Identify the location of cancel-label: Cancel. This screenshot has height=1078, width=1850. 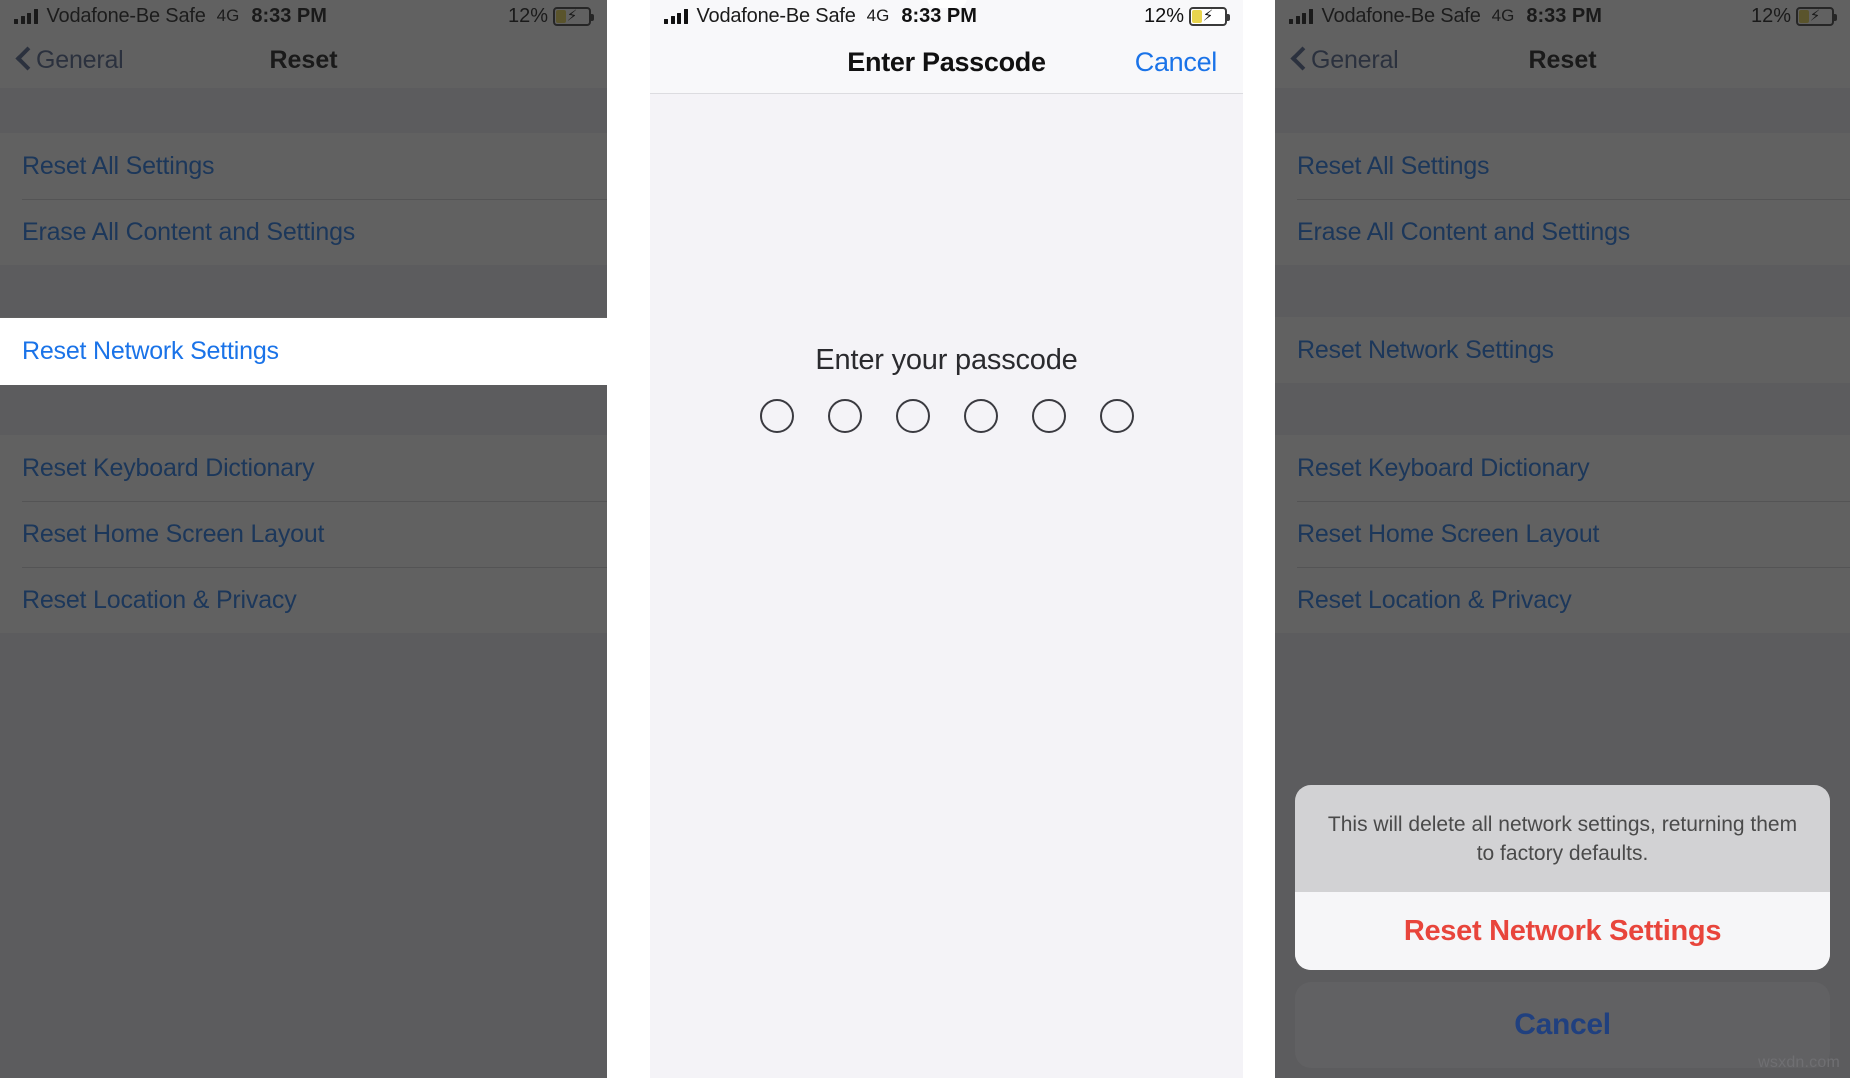
(1562, 1024).